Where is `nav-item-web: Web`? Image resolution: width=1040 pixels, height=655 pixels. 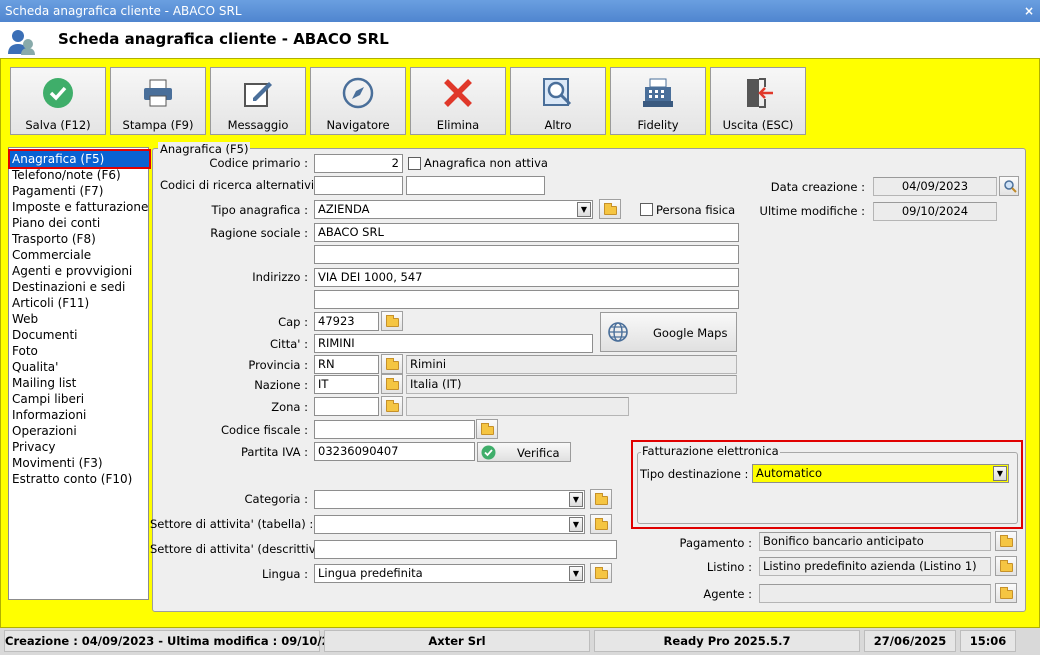 nav-item-web: Web is located at coordinates (25, 319).